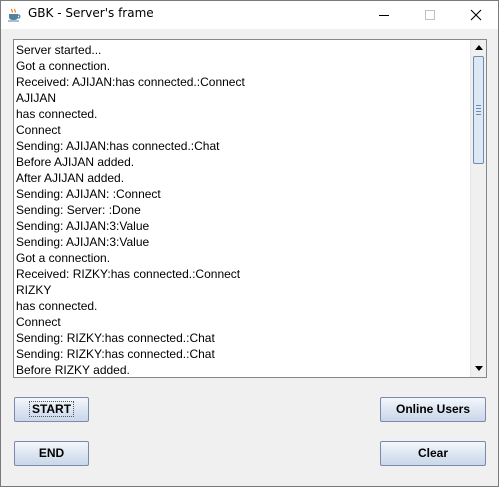 This screenshot has width=499, height=487. I want to click on triangle-down-icon, so click(479, 368).